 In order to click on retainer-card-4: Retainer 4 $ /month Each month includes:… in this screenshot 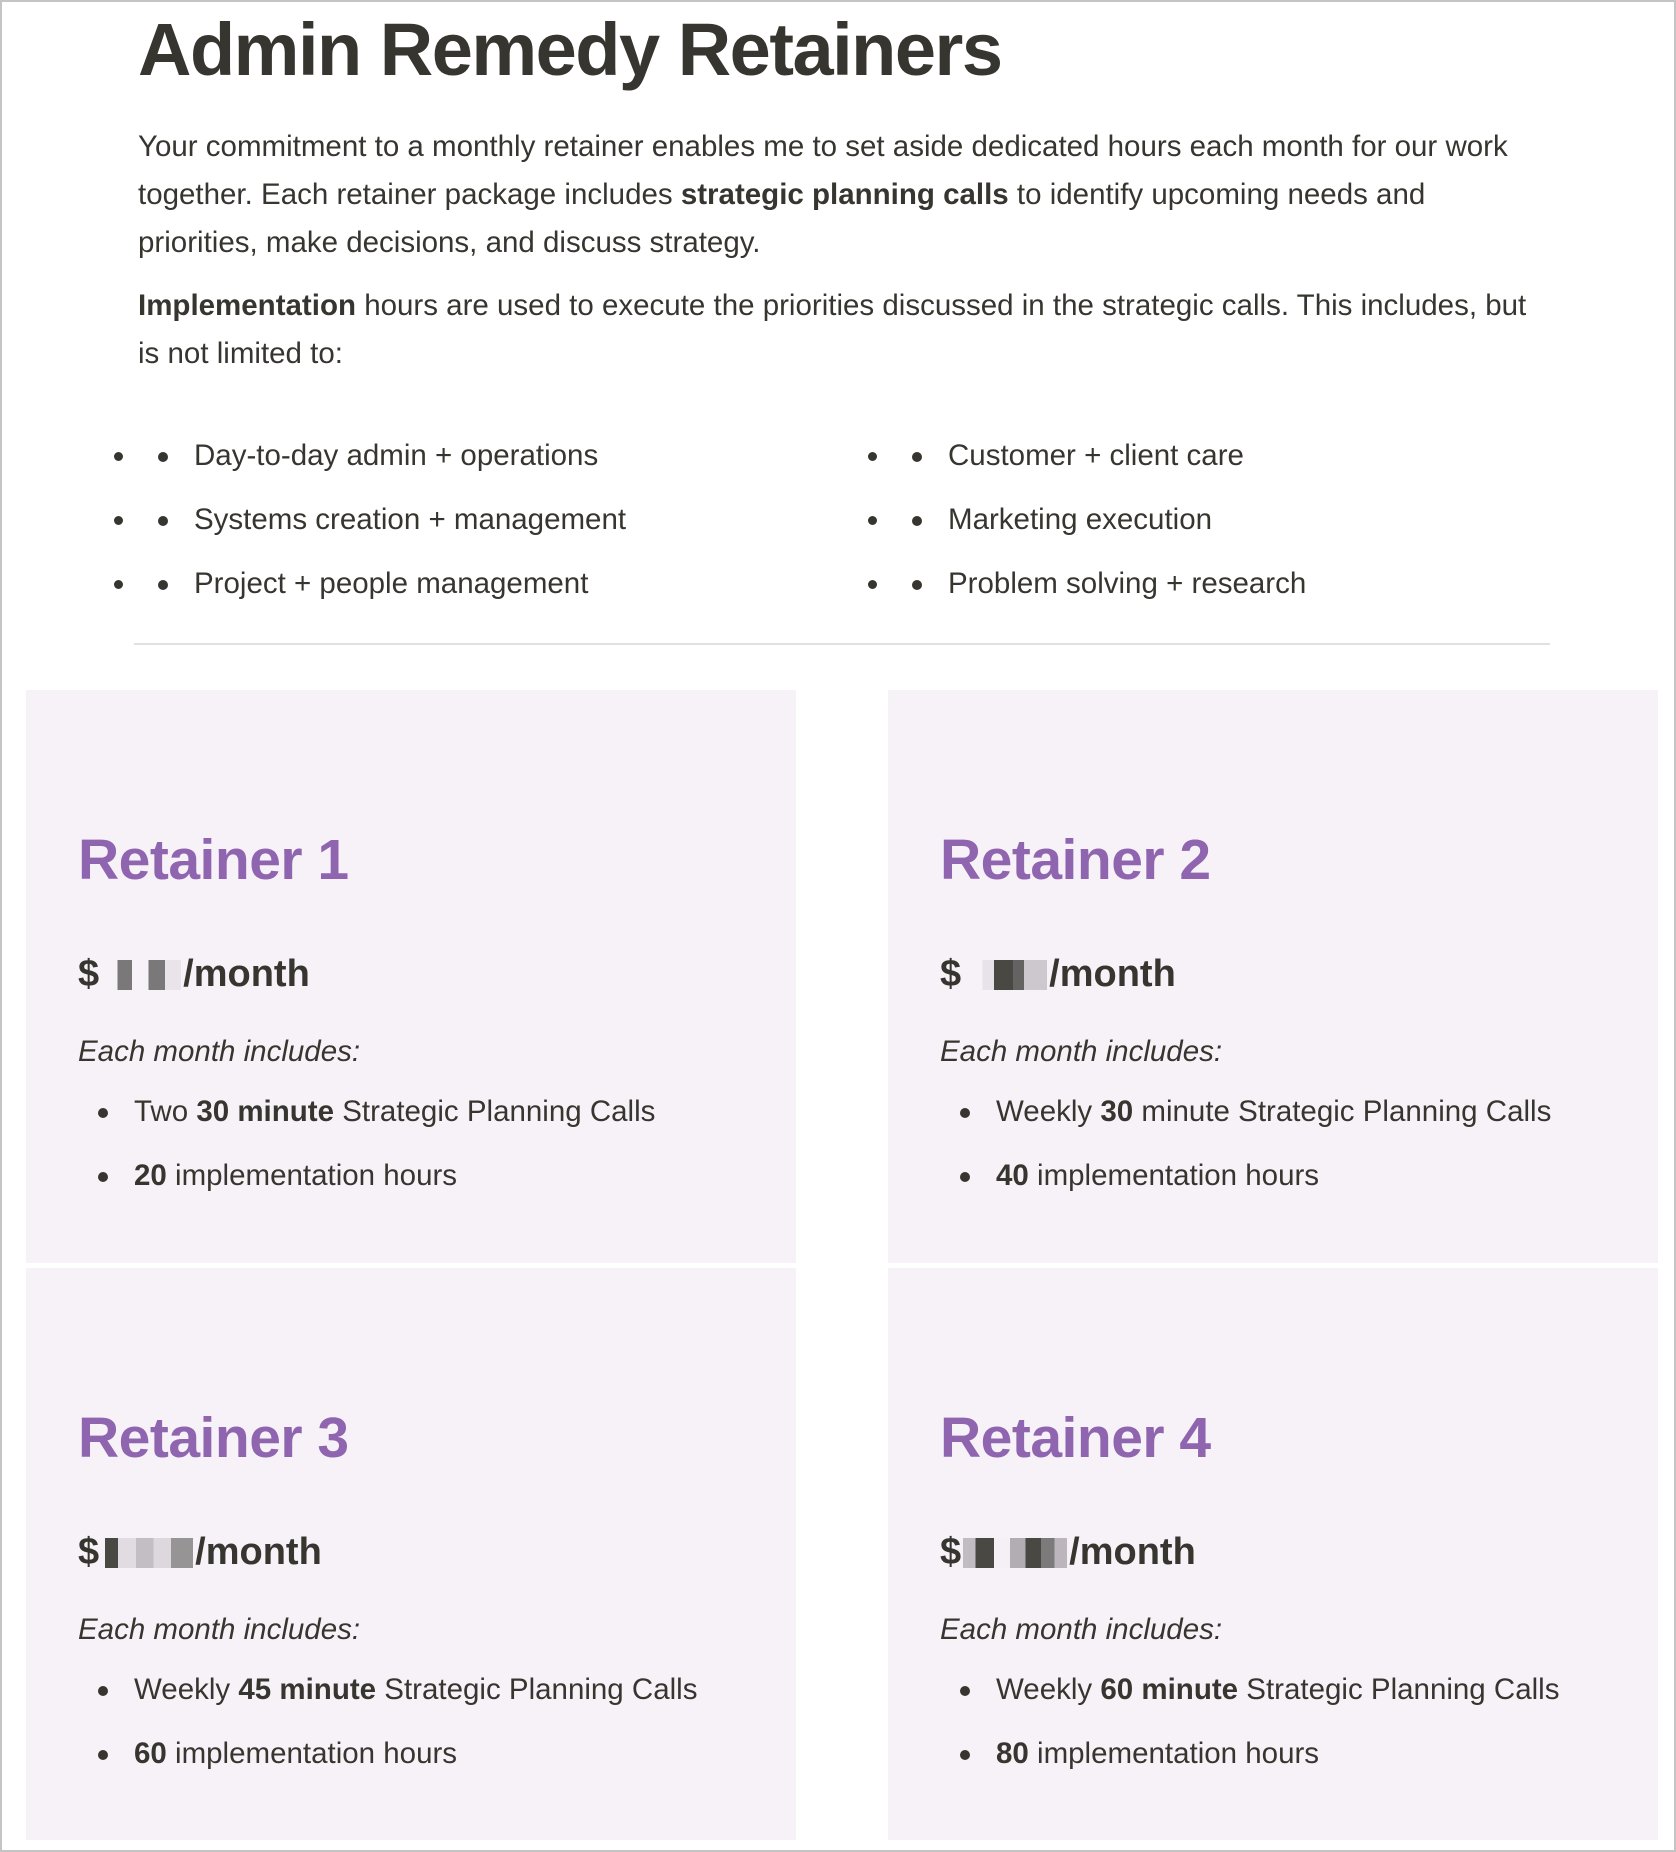, I will do `click(1273, 1554)`.